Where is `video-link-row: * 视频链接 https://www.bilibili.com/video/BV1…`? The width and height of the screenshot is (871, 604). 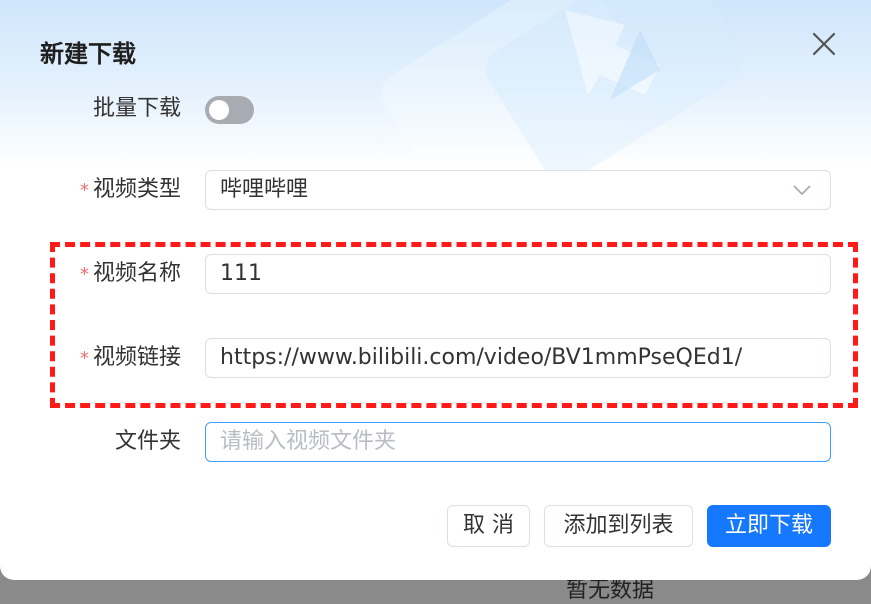 video-link-row: * 视频链接 https://www.bilibili.com/video/BV1… is located at coordinates (435, 358).